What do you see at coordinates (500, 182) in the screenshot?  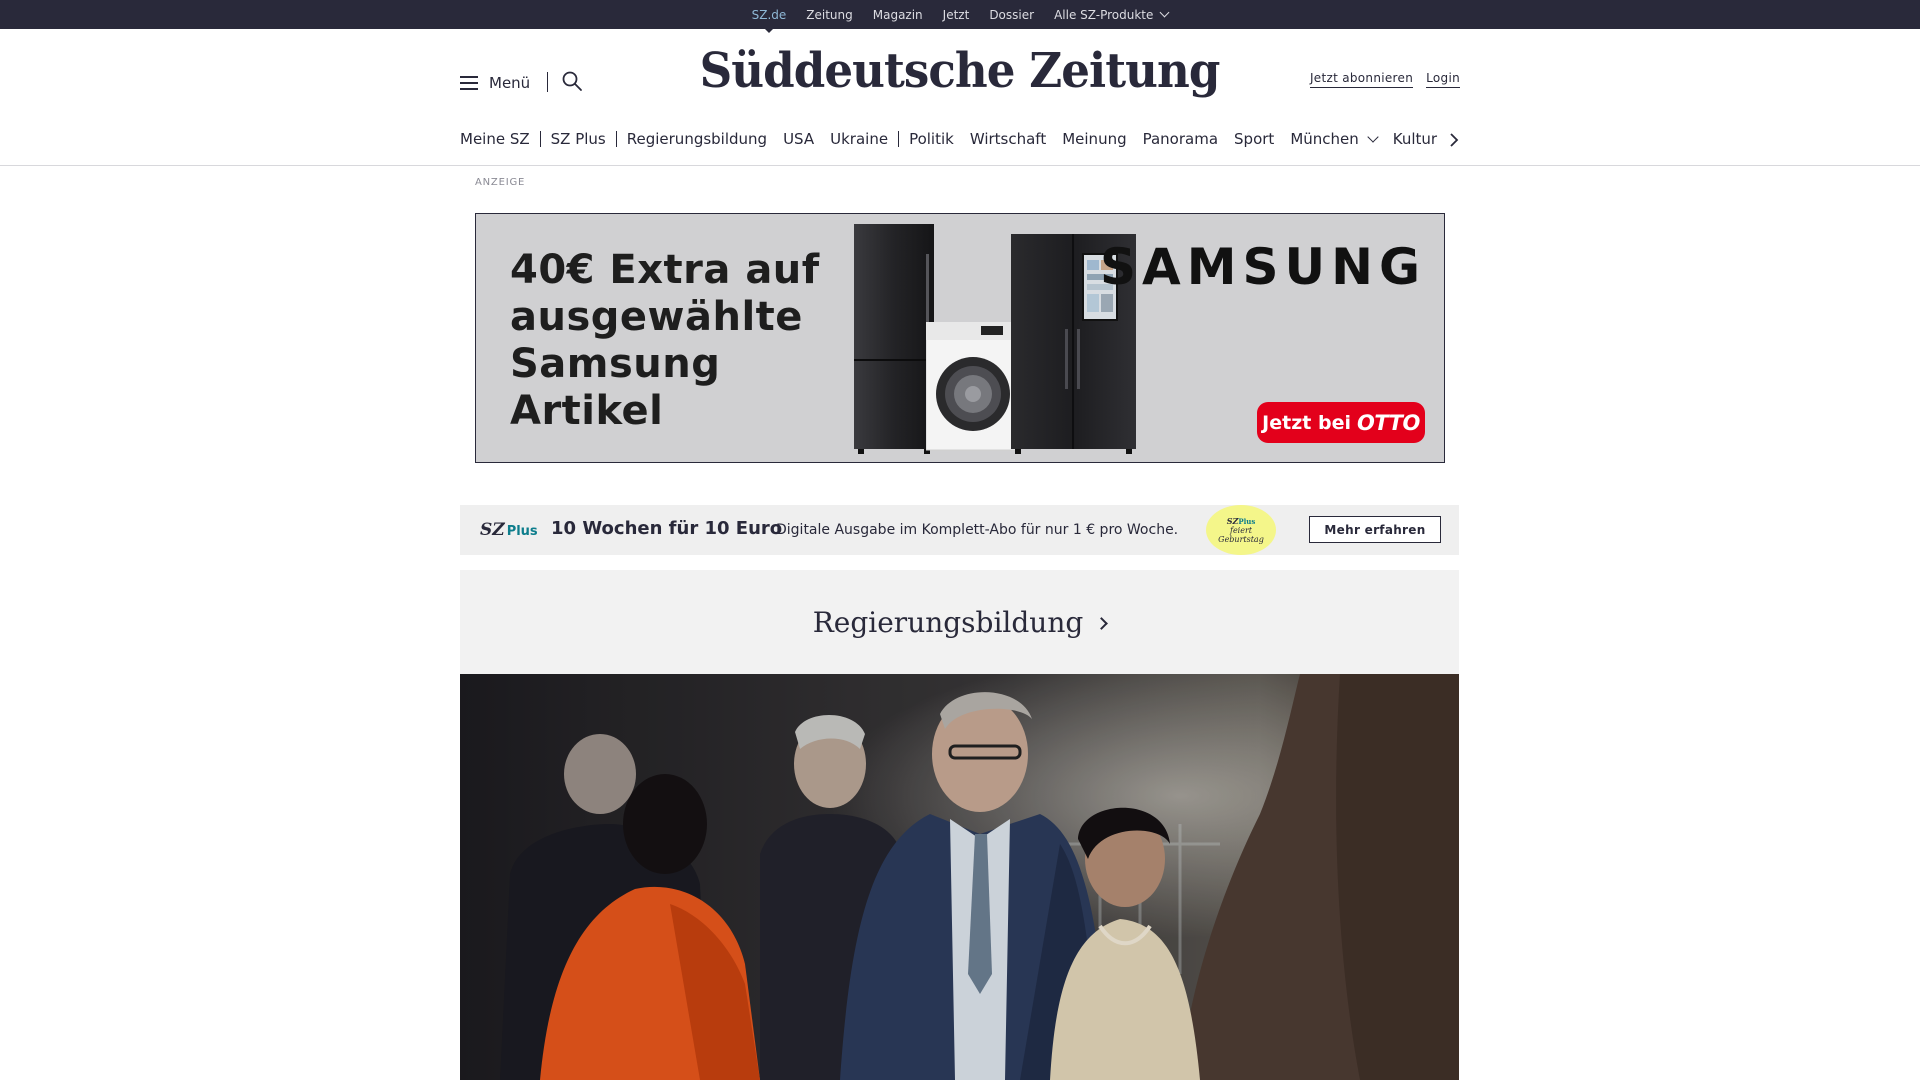 I see `ad-label: ANZEIGE` at bounding box center [500, 182].